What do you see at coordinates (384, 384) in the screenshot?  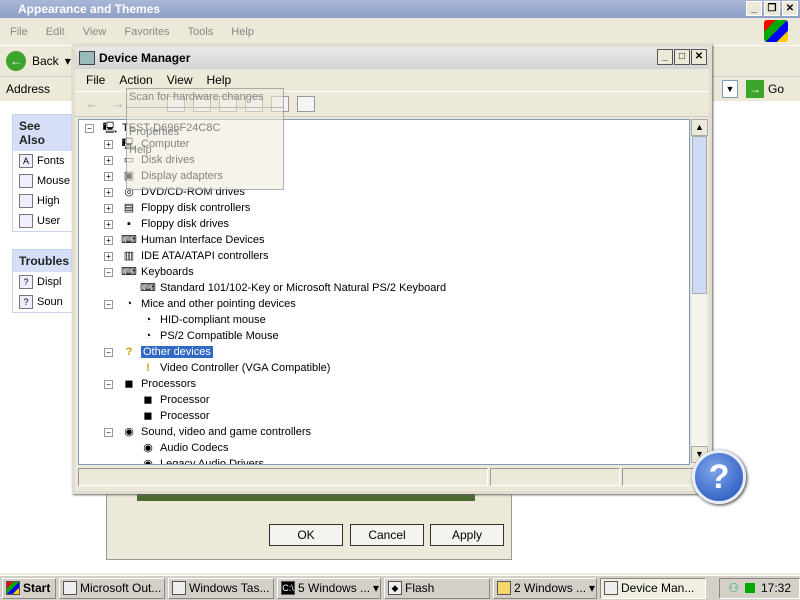 I see `tree-row: − ◼ Processors` at bounding box center [384, 384].